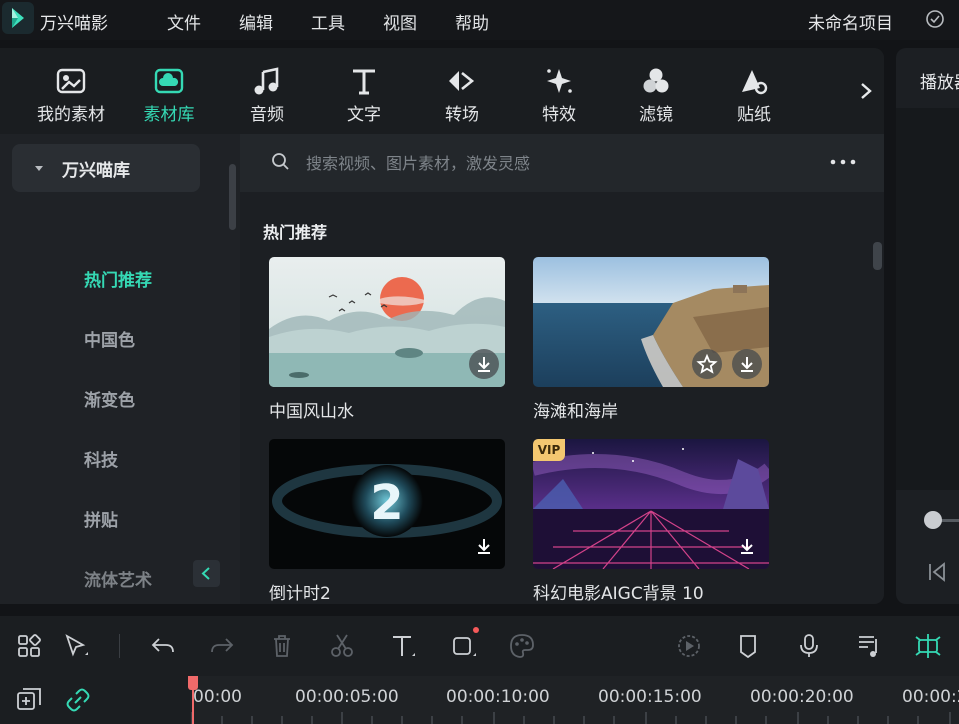 The height and width of the screenshot is (724, 959). I want to click on sidebar-scrollbar, so click(232, 197).